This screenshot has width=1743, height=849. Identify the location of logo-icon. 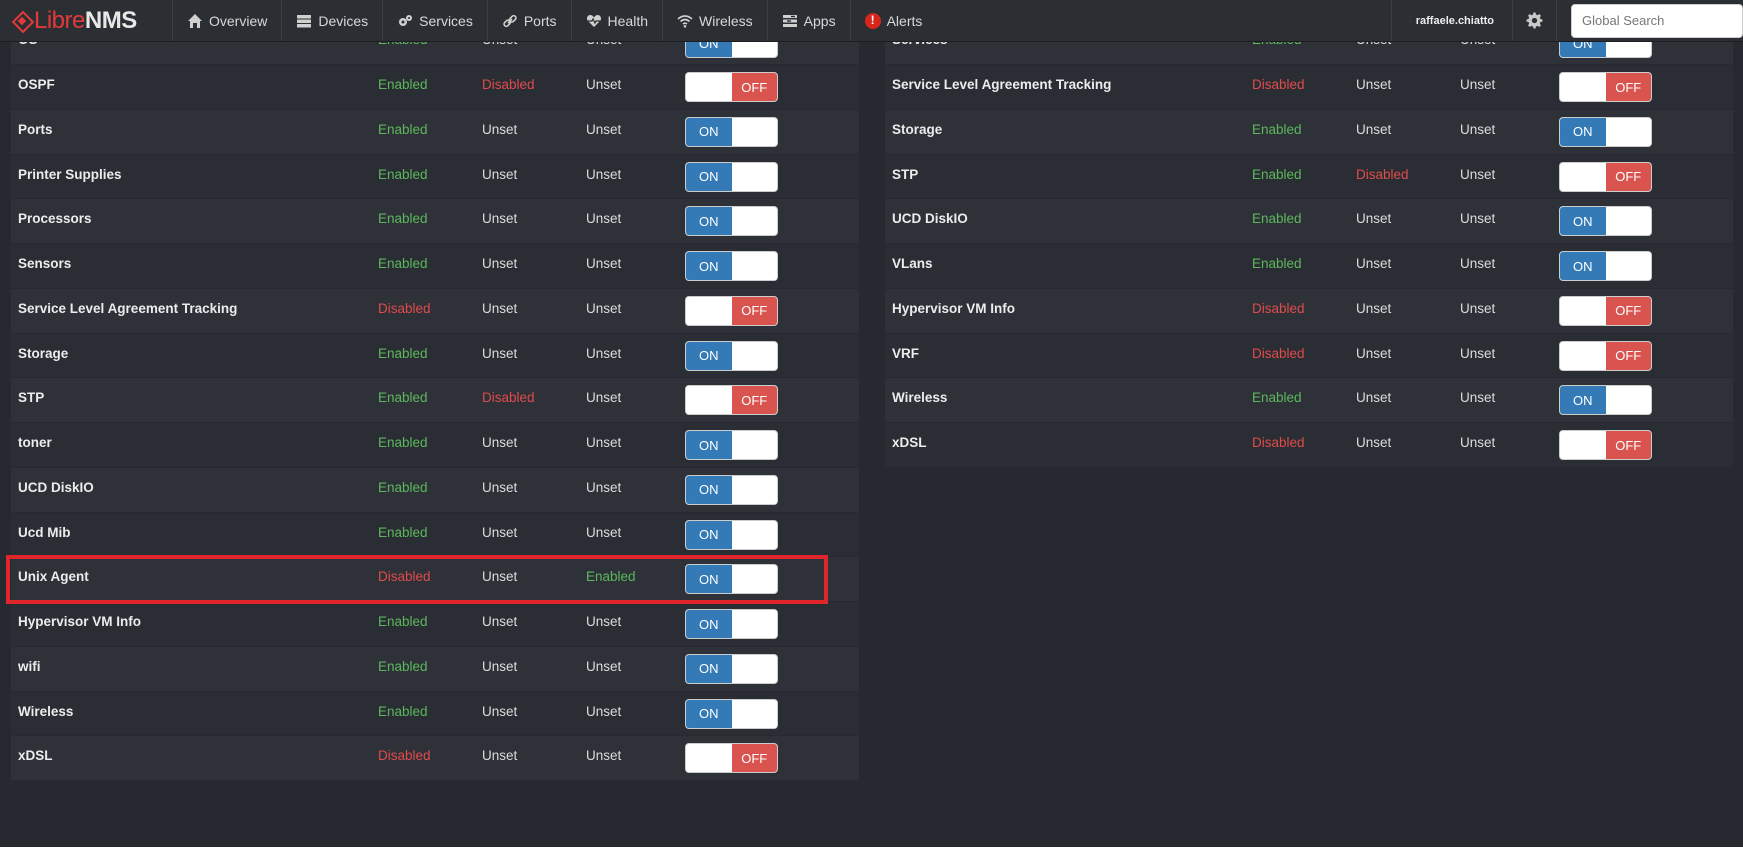
(22, 21).